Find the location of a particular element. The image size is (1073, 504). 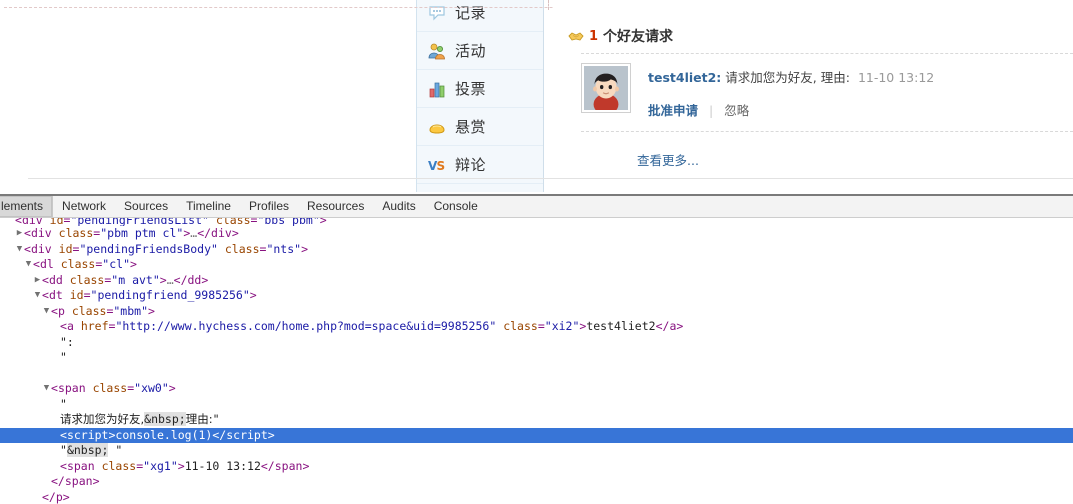

sidebar-item-bounty: 悬赏 is located at coordinates (480, 127).